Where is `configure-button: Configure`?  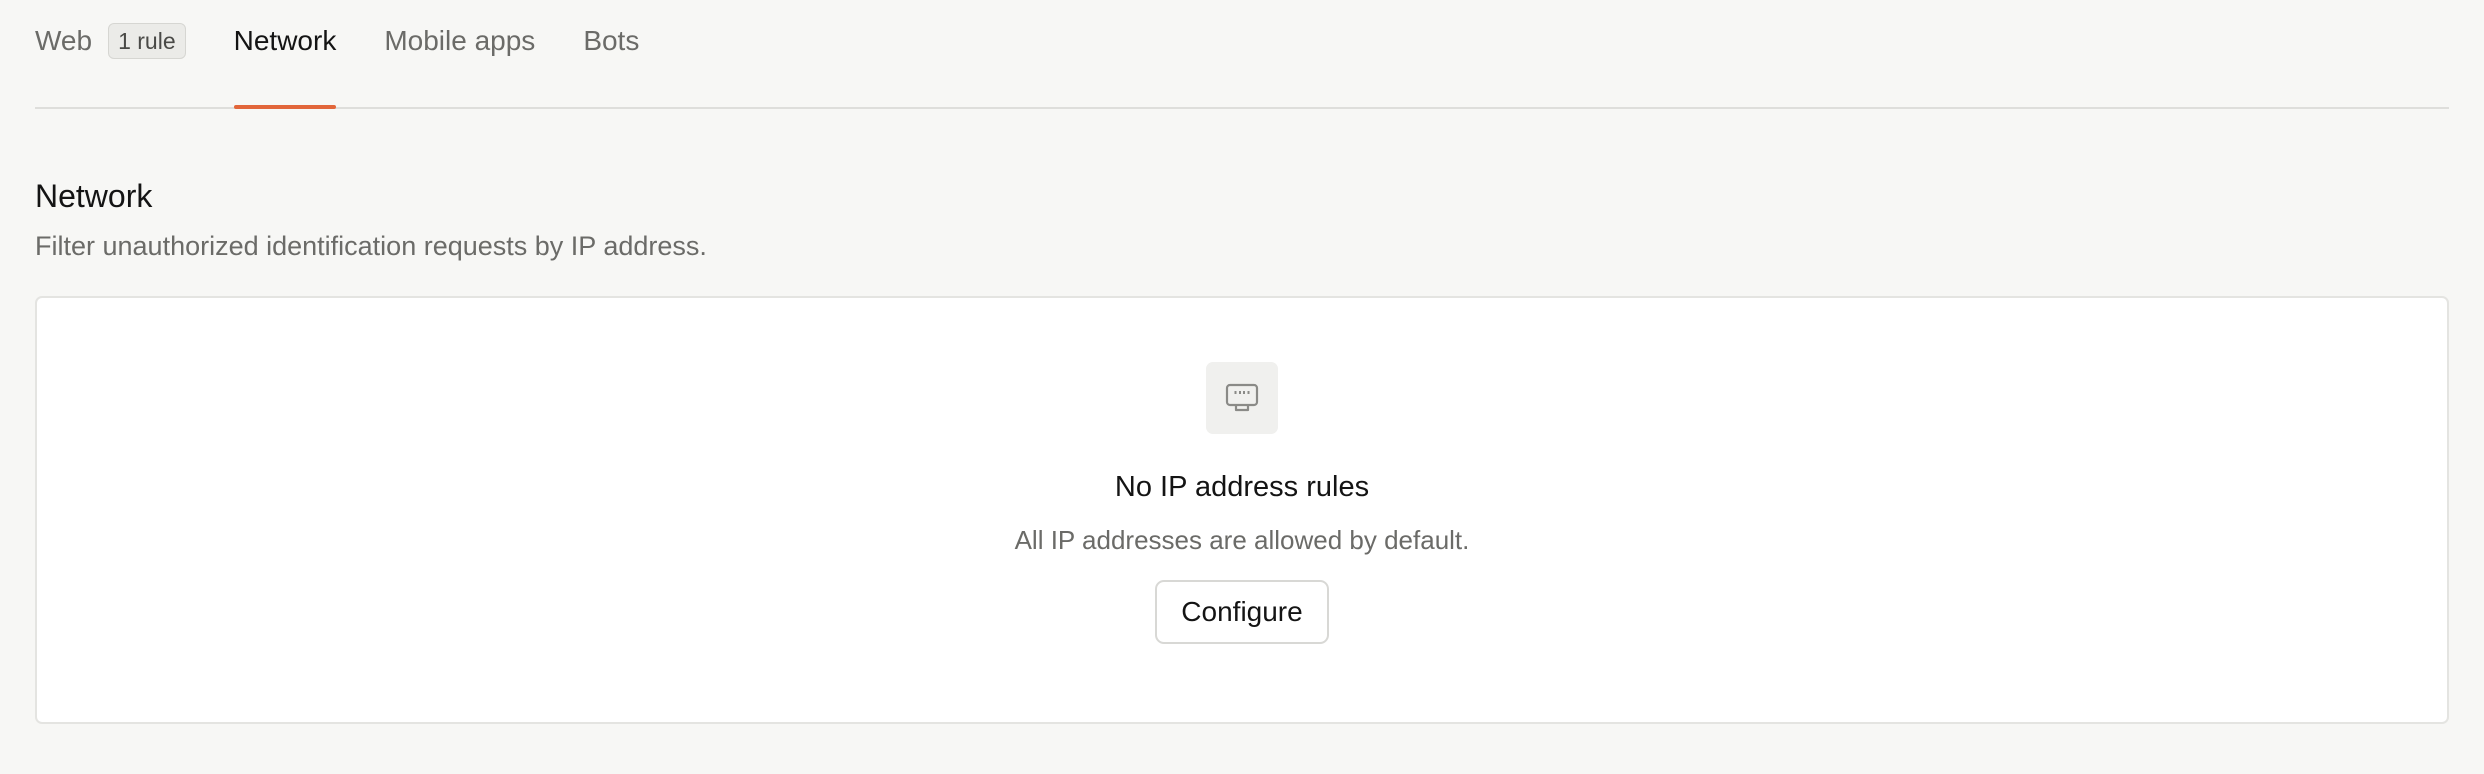 configure-button: Configure is located at coordinates (1242, 612).